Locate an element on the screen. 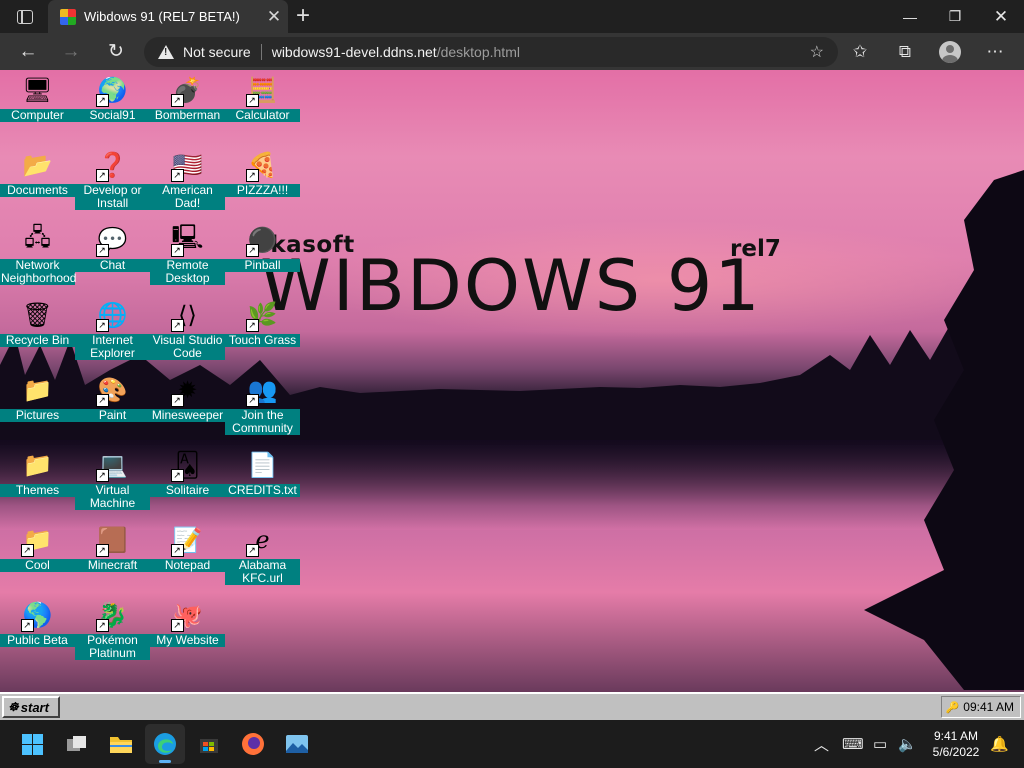 This screenshot has height=768, width=1024. desktop-icon: 📁 Cool is located at coordinates (37, 546).